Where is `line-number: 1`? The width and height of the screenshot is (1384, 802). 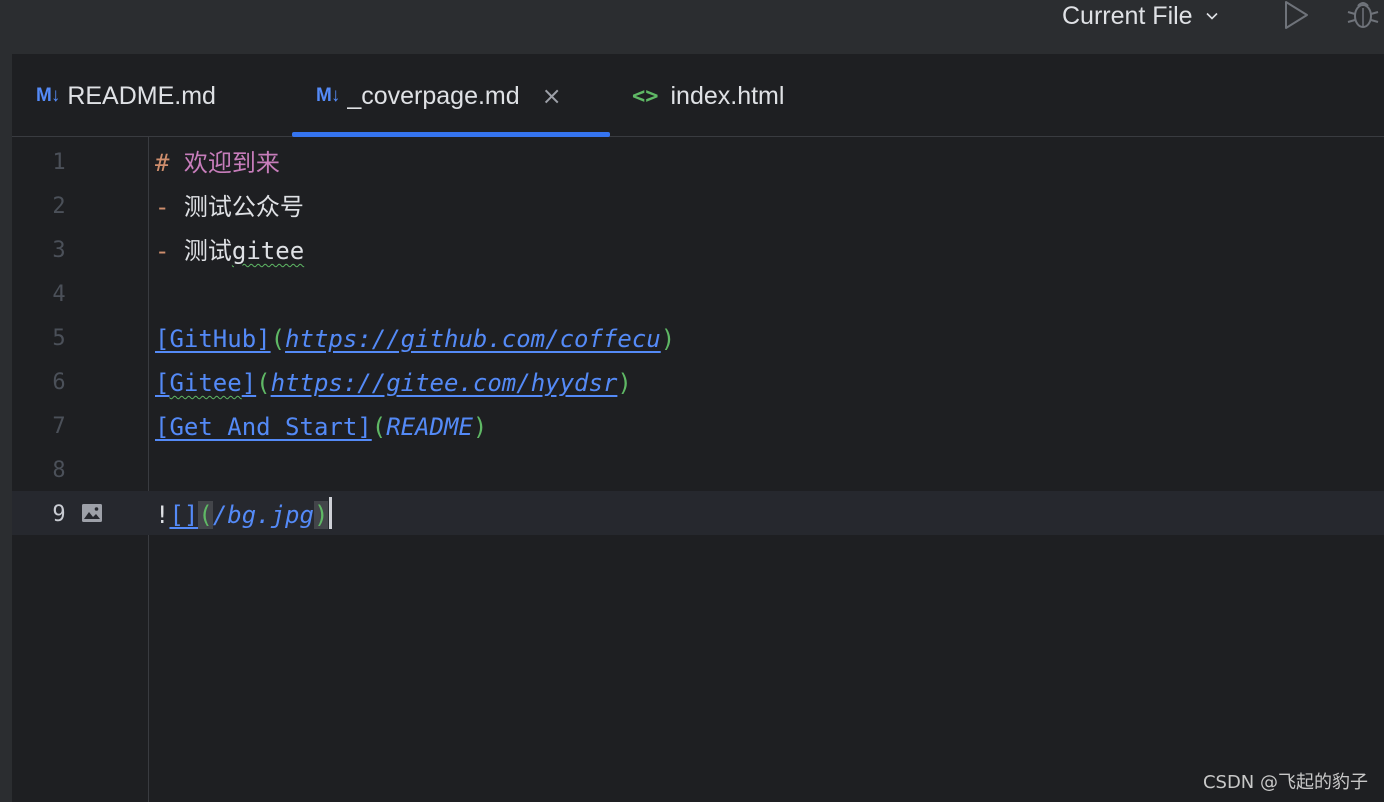
line-number: 1 is located at coordinates (59, 162).